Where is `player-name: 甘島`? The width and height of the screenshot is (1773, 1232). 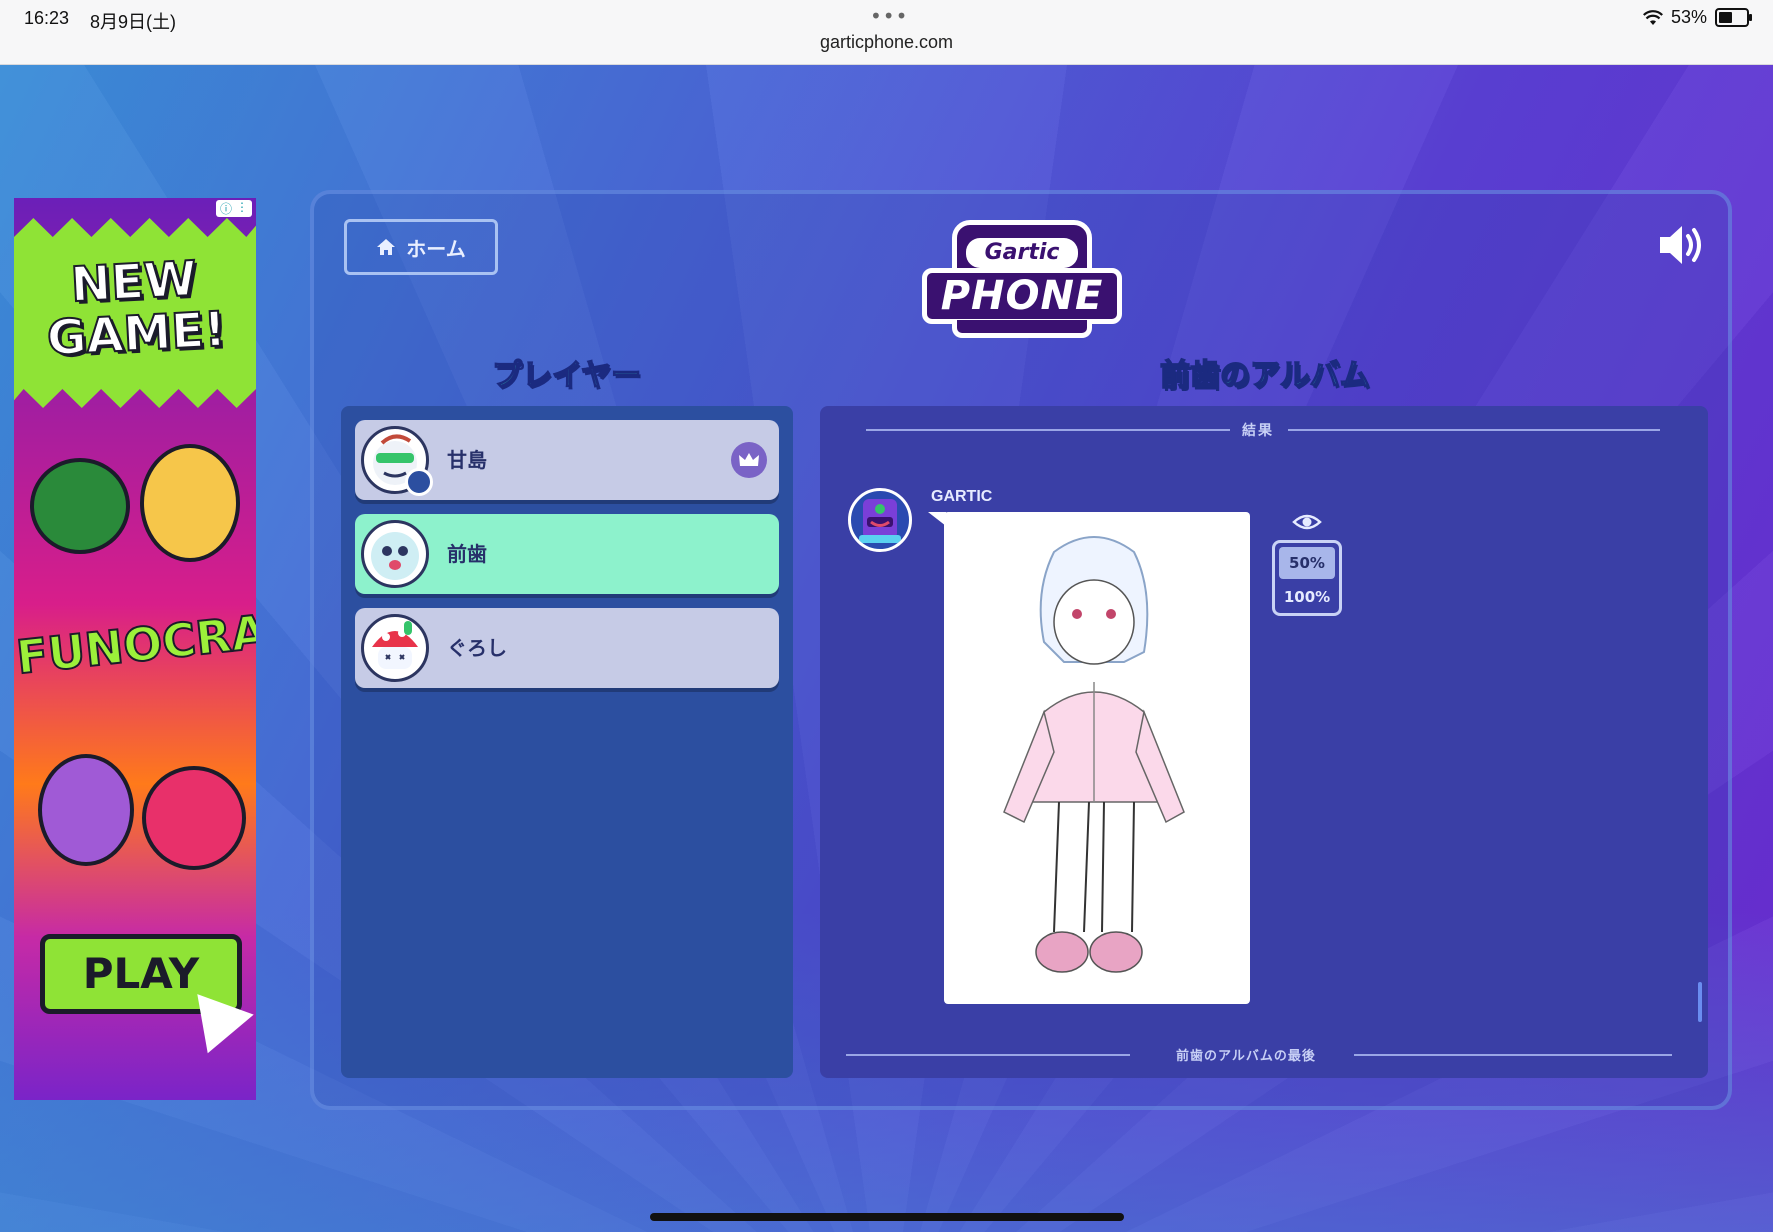
player-name: 甘島 is located at coordinates (467, 460).